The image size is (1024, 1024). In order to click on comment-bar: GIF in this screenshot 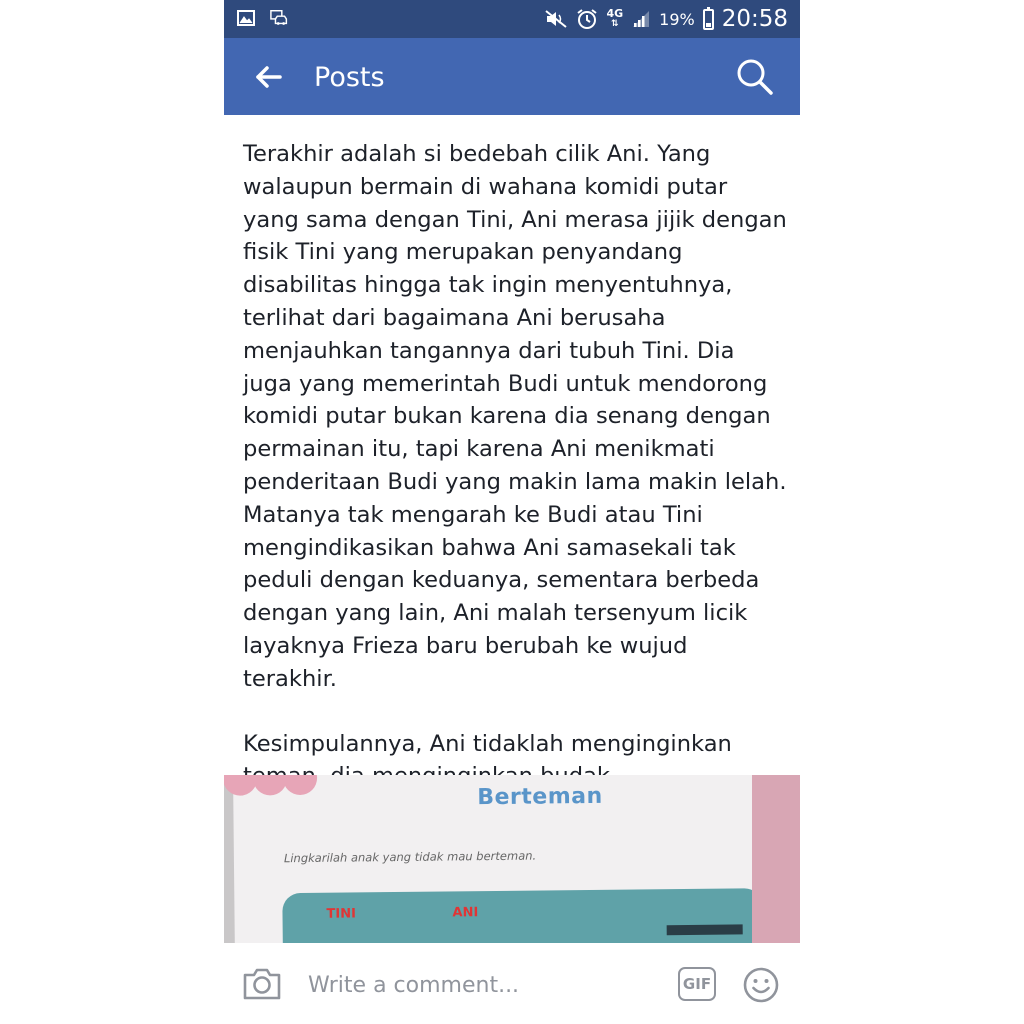, I will do `click(512, 983)`.